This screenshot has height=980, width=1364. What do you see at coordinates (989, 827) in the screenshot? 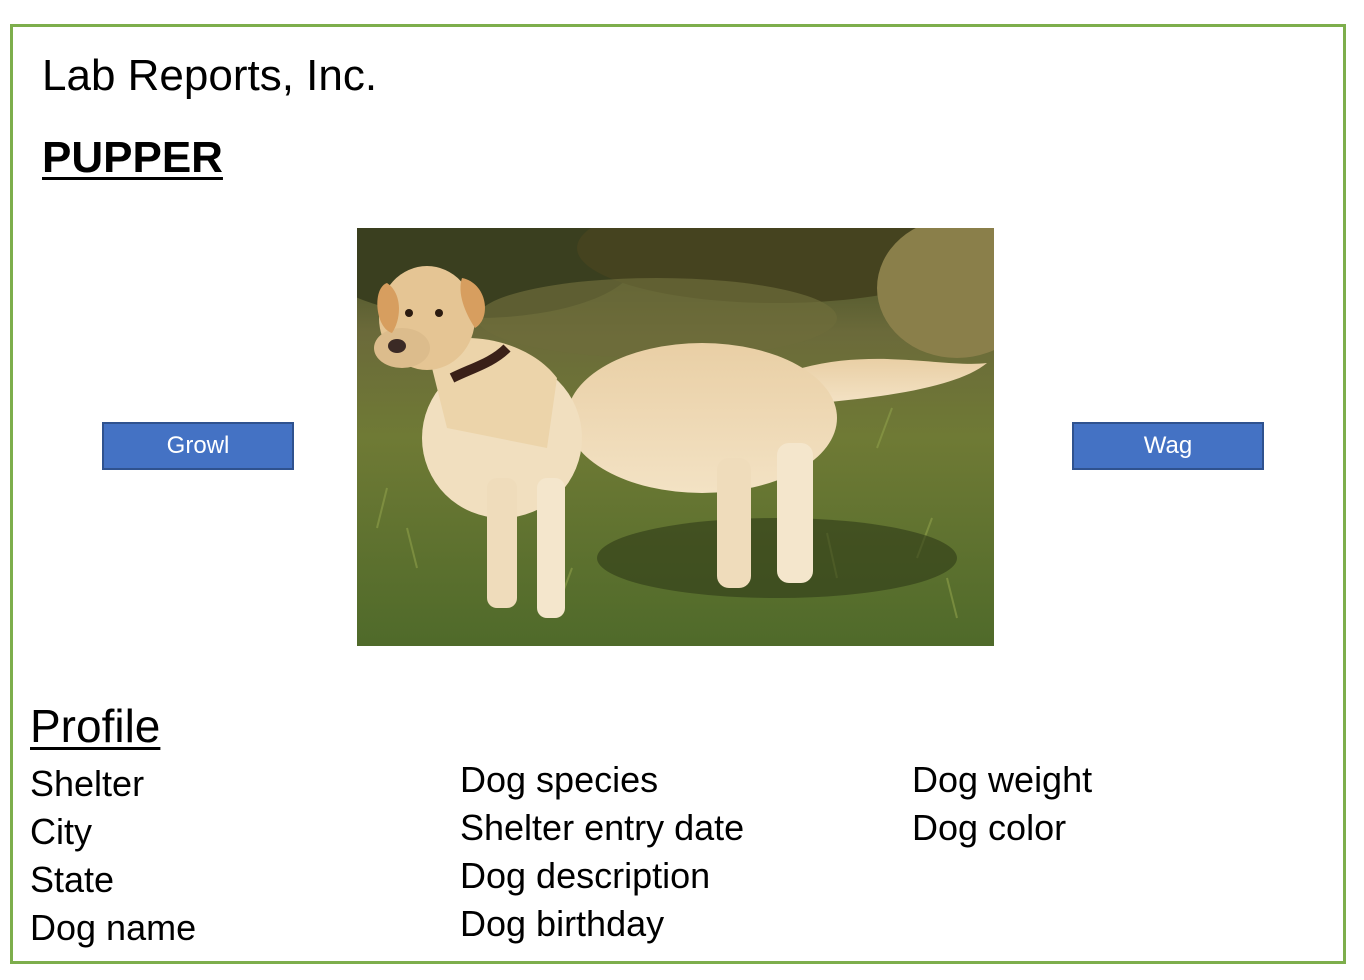
I see `profile-field-dog-color: Dog color` at bounding box center [989, 827].